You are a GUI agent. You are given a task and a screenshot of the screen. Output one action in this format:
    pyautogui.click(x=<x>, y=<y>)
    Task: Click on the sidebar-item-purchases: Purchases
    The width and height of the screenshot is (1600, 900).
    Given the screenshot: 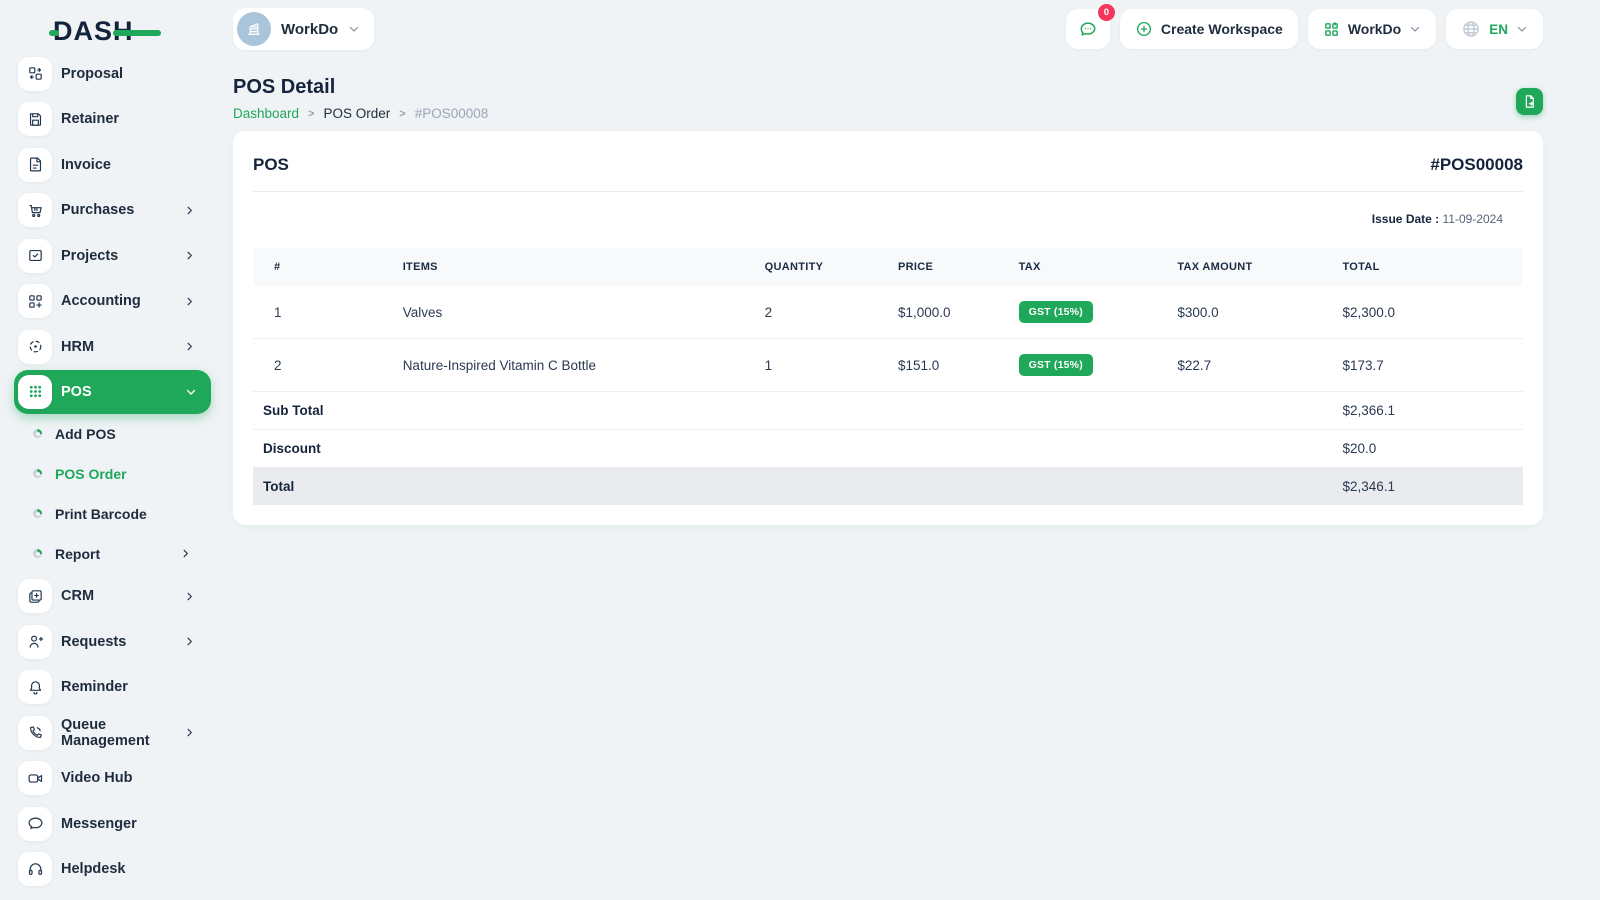 What is the action you would take?
    pyautogui.click(x=112, y=211)
    